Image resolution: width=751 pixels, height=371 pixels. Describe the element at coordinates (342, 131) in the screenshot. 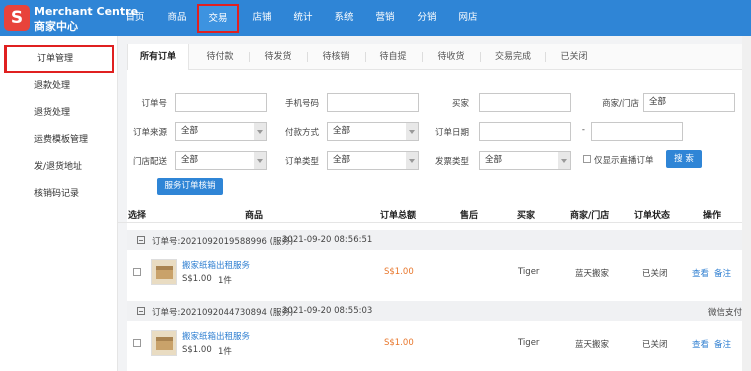

I see `pay-method-value: 全部` at that location.